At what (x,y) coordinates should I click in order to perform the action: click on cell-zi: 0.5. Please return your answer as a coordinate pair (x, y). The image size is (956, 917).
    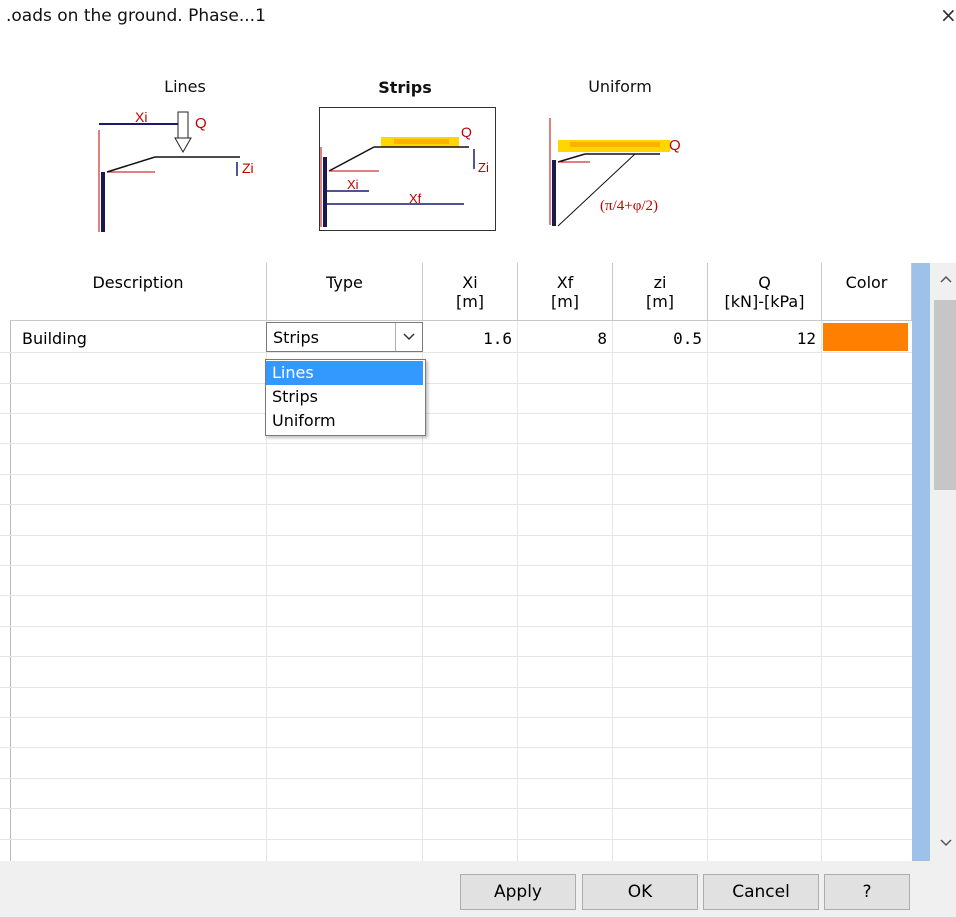
    Looking at the image, I should click on (660, 338).